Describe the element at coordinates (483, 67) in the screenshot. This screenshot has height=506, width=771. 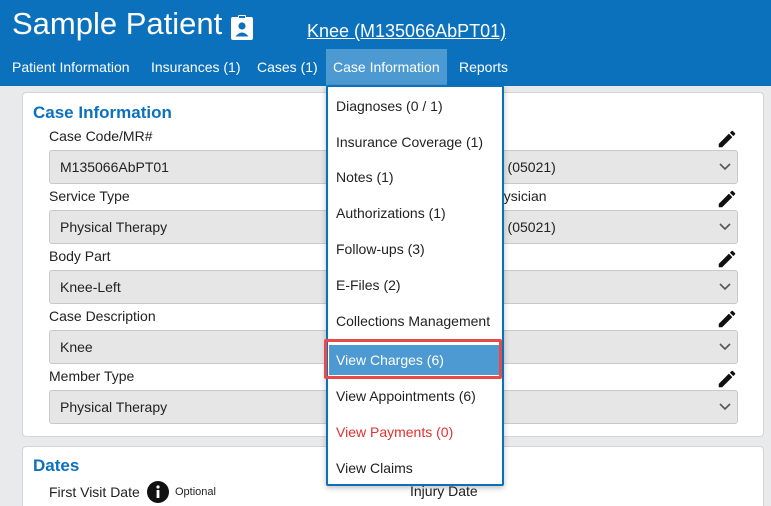
I see `nav-reports: Reports` at that location.